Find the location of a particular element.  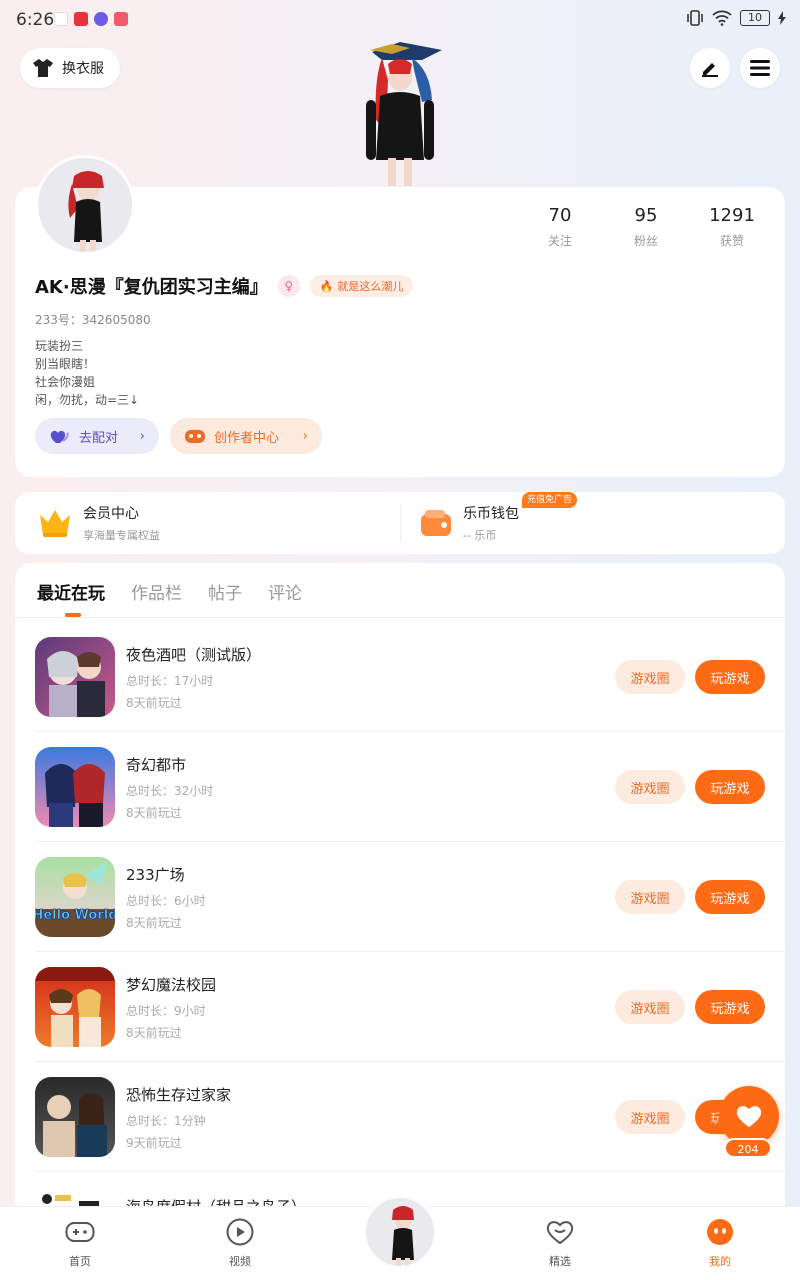

game-playtime: 总时长：6小时 is located at coordinates (166, 901).